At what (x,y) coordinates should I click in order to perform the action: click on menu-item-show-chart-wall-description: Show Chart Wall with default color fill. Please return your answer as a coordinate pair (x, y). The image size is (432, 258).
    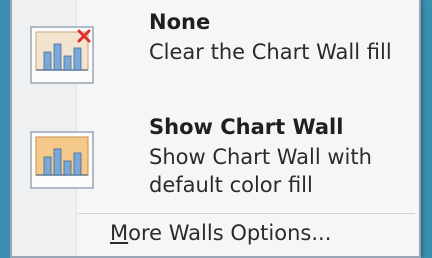
    Looking at the image, I should click on (260, 171).